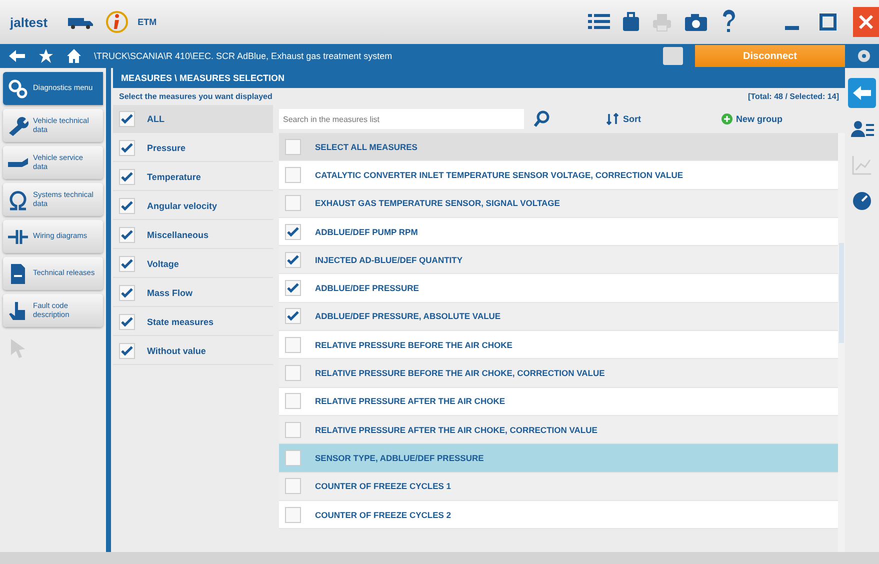 This screenshot has width=879, height=564. What do you see at coordinates (558, 232) in the screenshot?
I see `measure-row: ADBLUE/DEF PUMP RPM` at bounding box center [558, 232].